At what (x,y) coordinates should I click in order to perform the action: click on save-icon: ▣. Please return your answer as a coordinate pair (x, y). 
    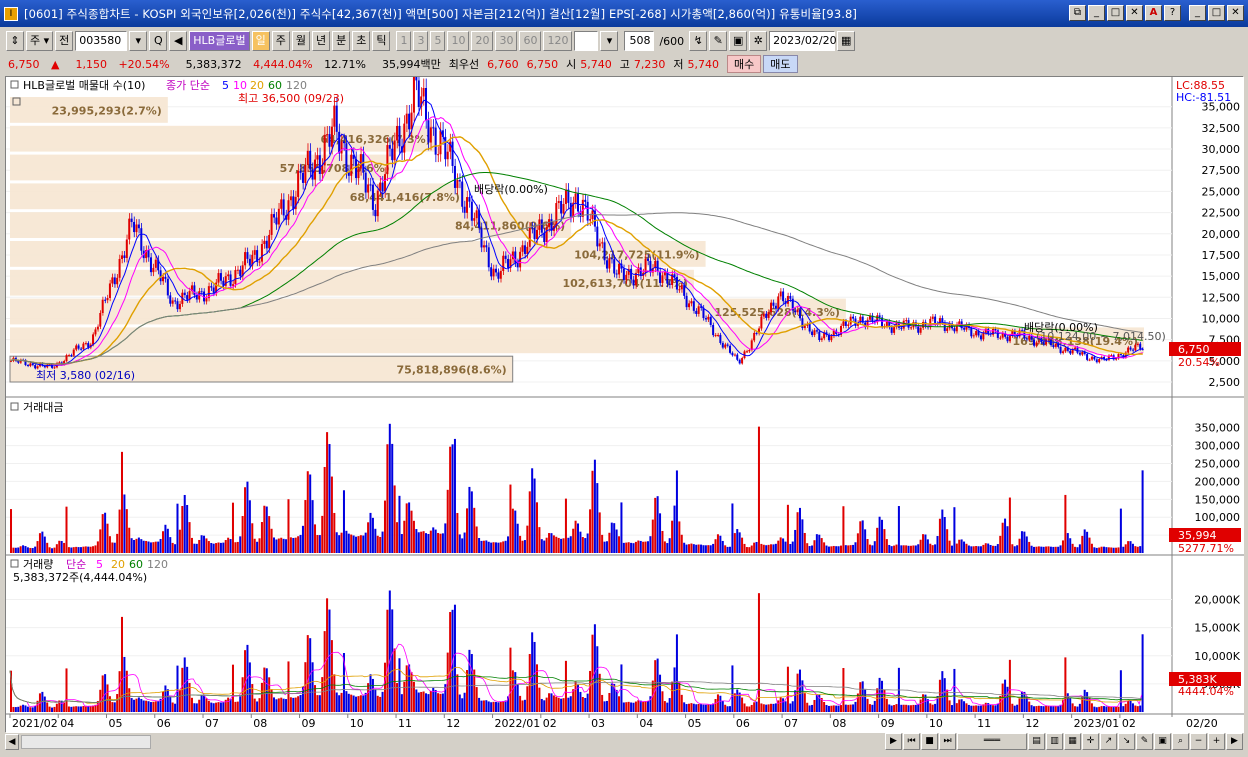
    Looking at the image, I should click on (738, 41).